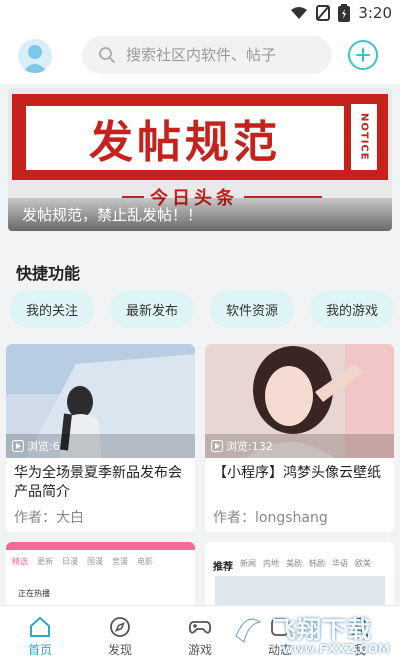  Describe the element at coordinates (95, 561) in the screenshot. I see `mini-tab: 国漫` at that location.